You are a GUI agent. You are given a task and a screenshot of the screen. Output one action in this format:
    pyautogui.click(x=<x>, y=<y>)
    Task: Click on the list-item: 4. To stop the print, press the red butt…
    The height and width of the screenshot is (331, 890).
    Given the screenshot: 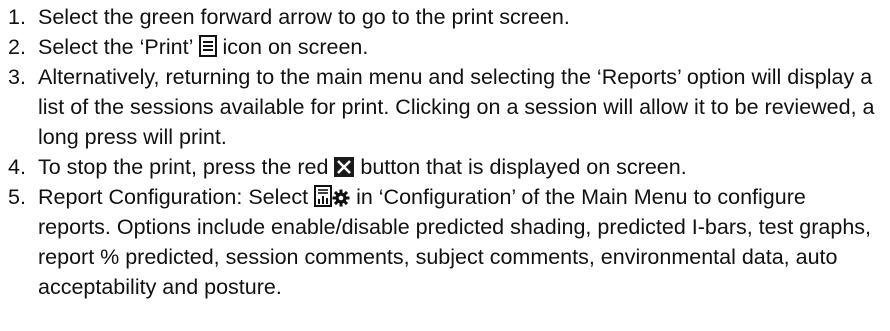 What is the action you would take?
    pyautogui.click(x=449, y=167)
    